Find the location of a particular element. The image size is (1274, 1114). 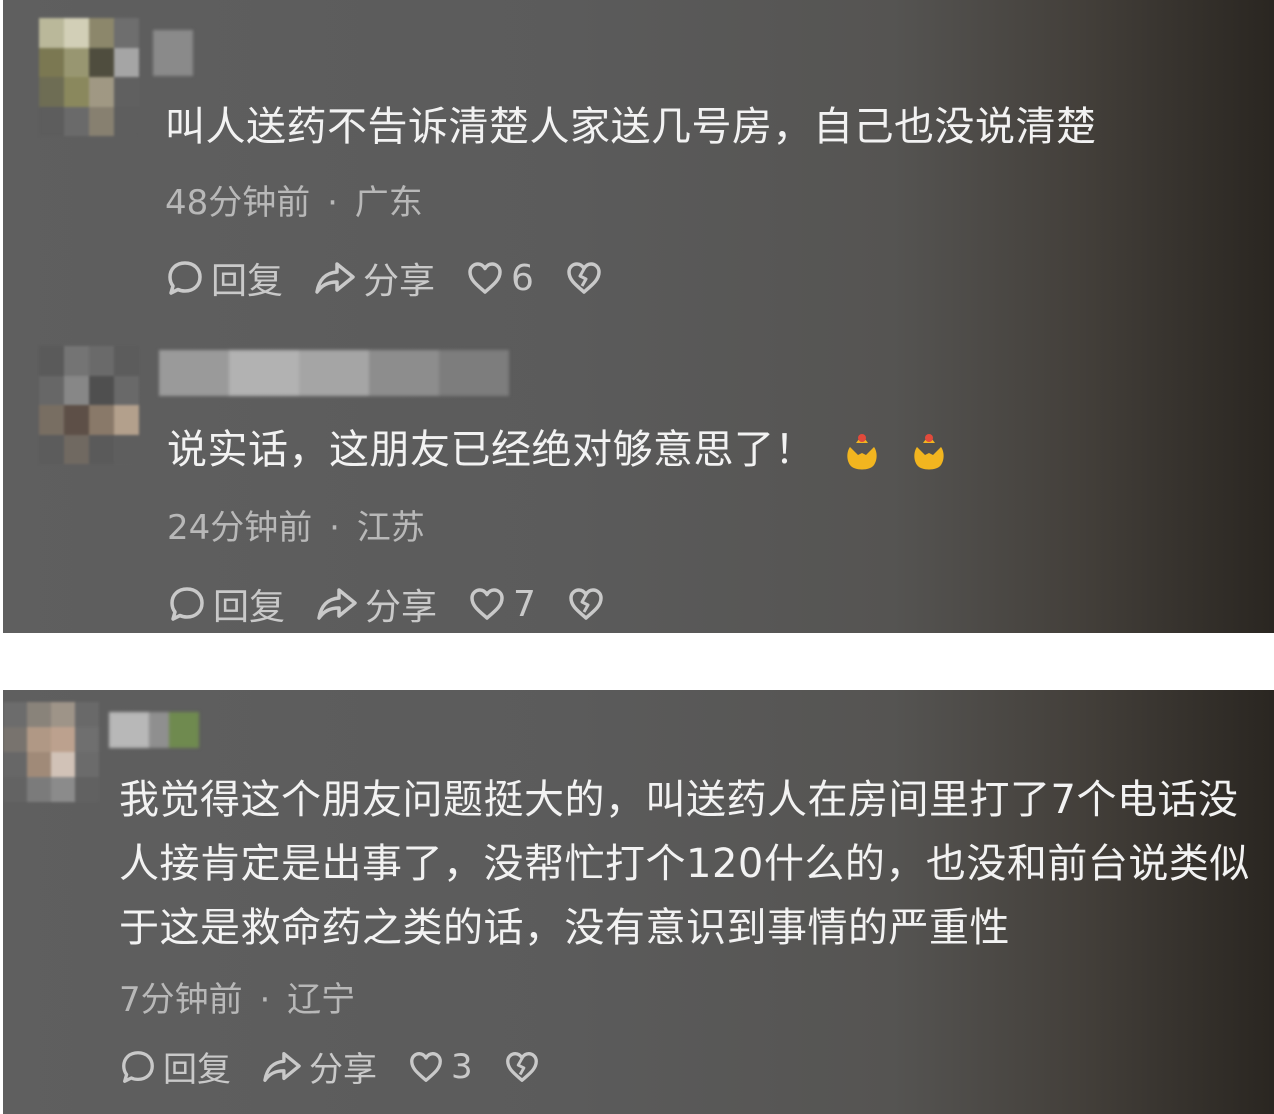

like-count: 7 is located at coordinates (524, 604).